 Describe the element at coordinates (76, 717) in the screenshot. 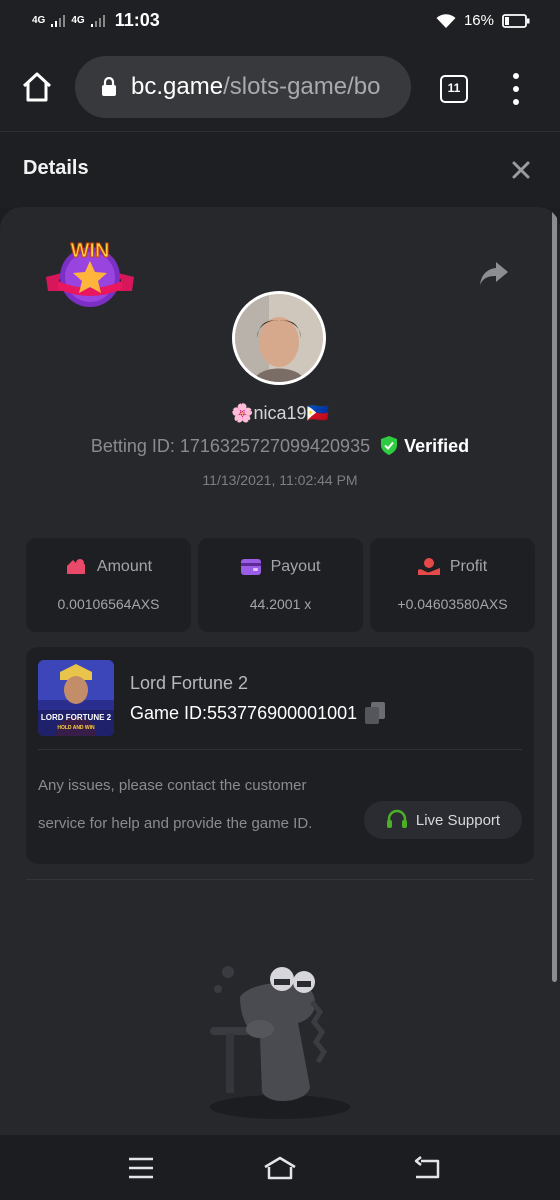

I see `thumb-title: LORD FORTUNE 2` at that location.